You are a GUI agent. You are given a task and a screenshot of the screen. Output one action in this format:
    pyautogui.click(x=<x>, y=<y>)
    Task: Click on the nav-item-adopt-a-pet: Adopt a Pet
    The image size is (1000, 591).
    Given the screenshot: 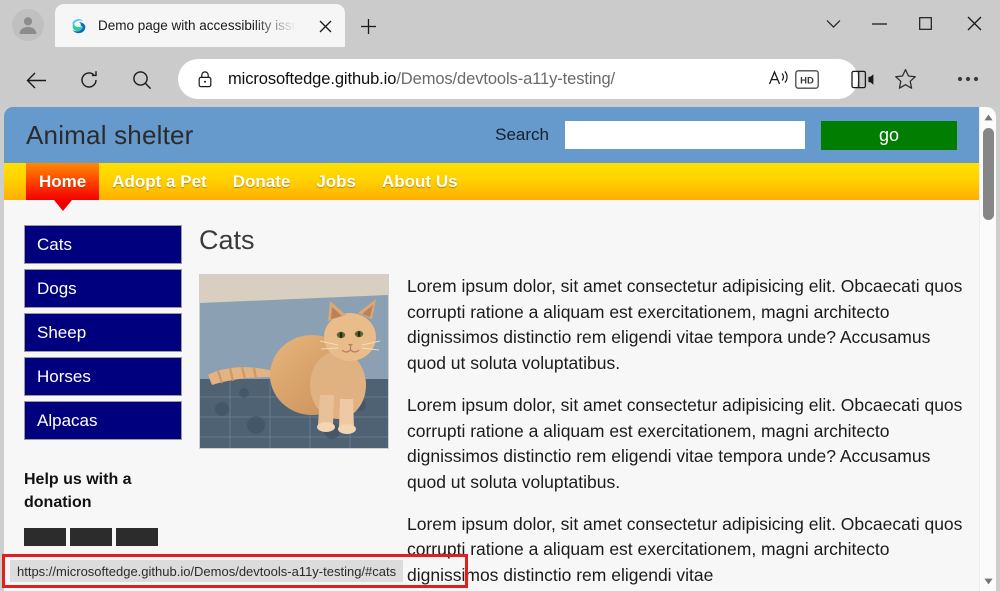 What is the action you would take?
    pyautogui.click(x=159, y=181)
    